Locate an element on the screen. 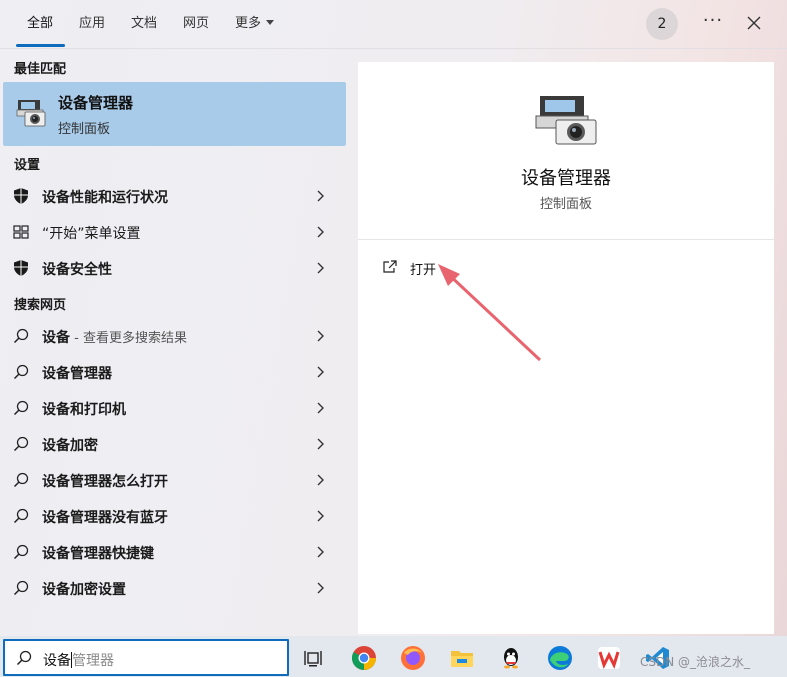 Image resolution: width=787 pixels, height=677 pixels. settings-item-label: 设备安全性 is located at coordinates (77, 270).